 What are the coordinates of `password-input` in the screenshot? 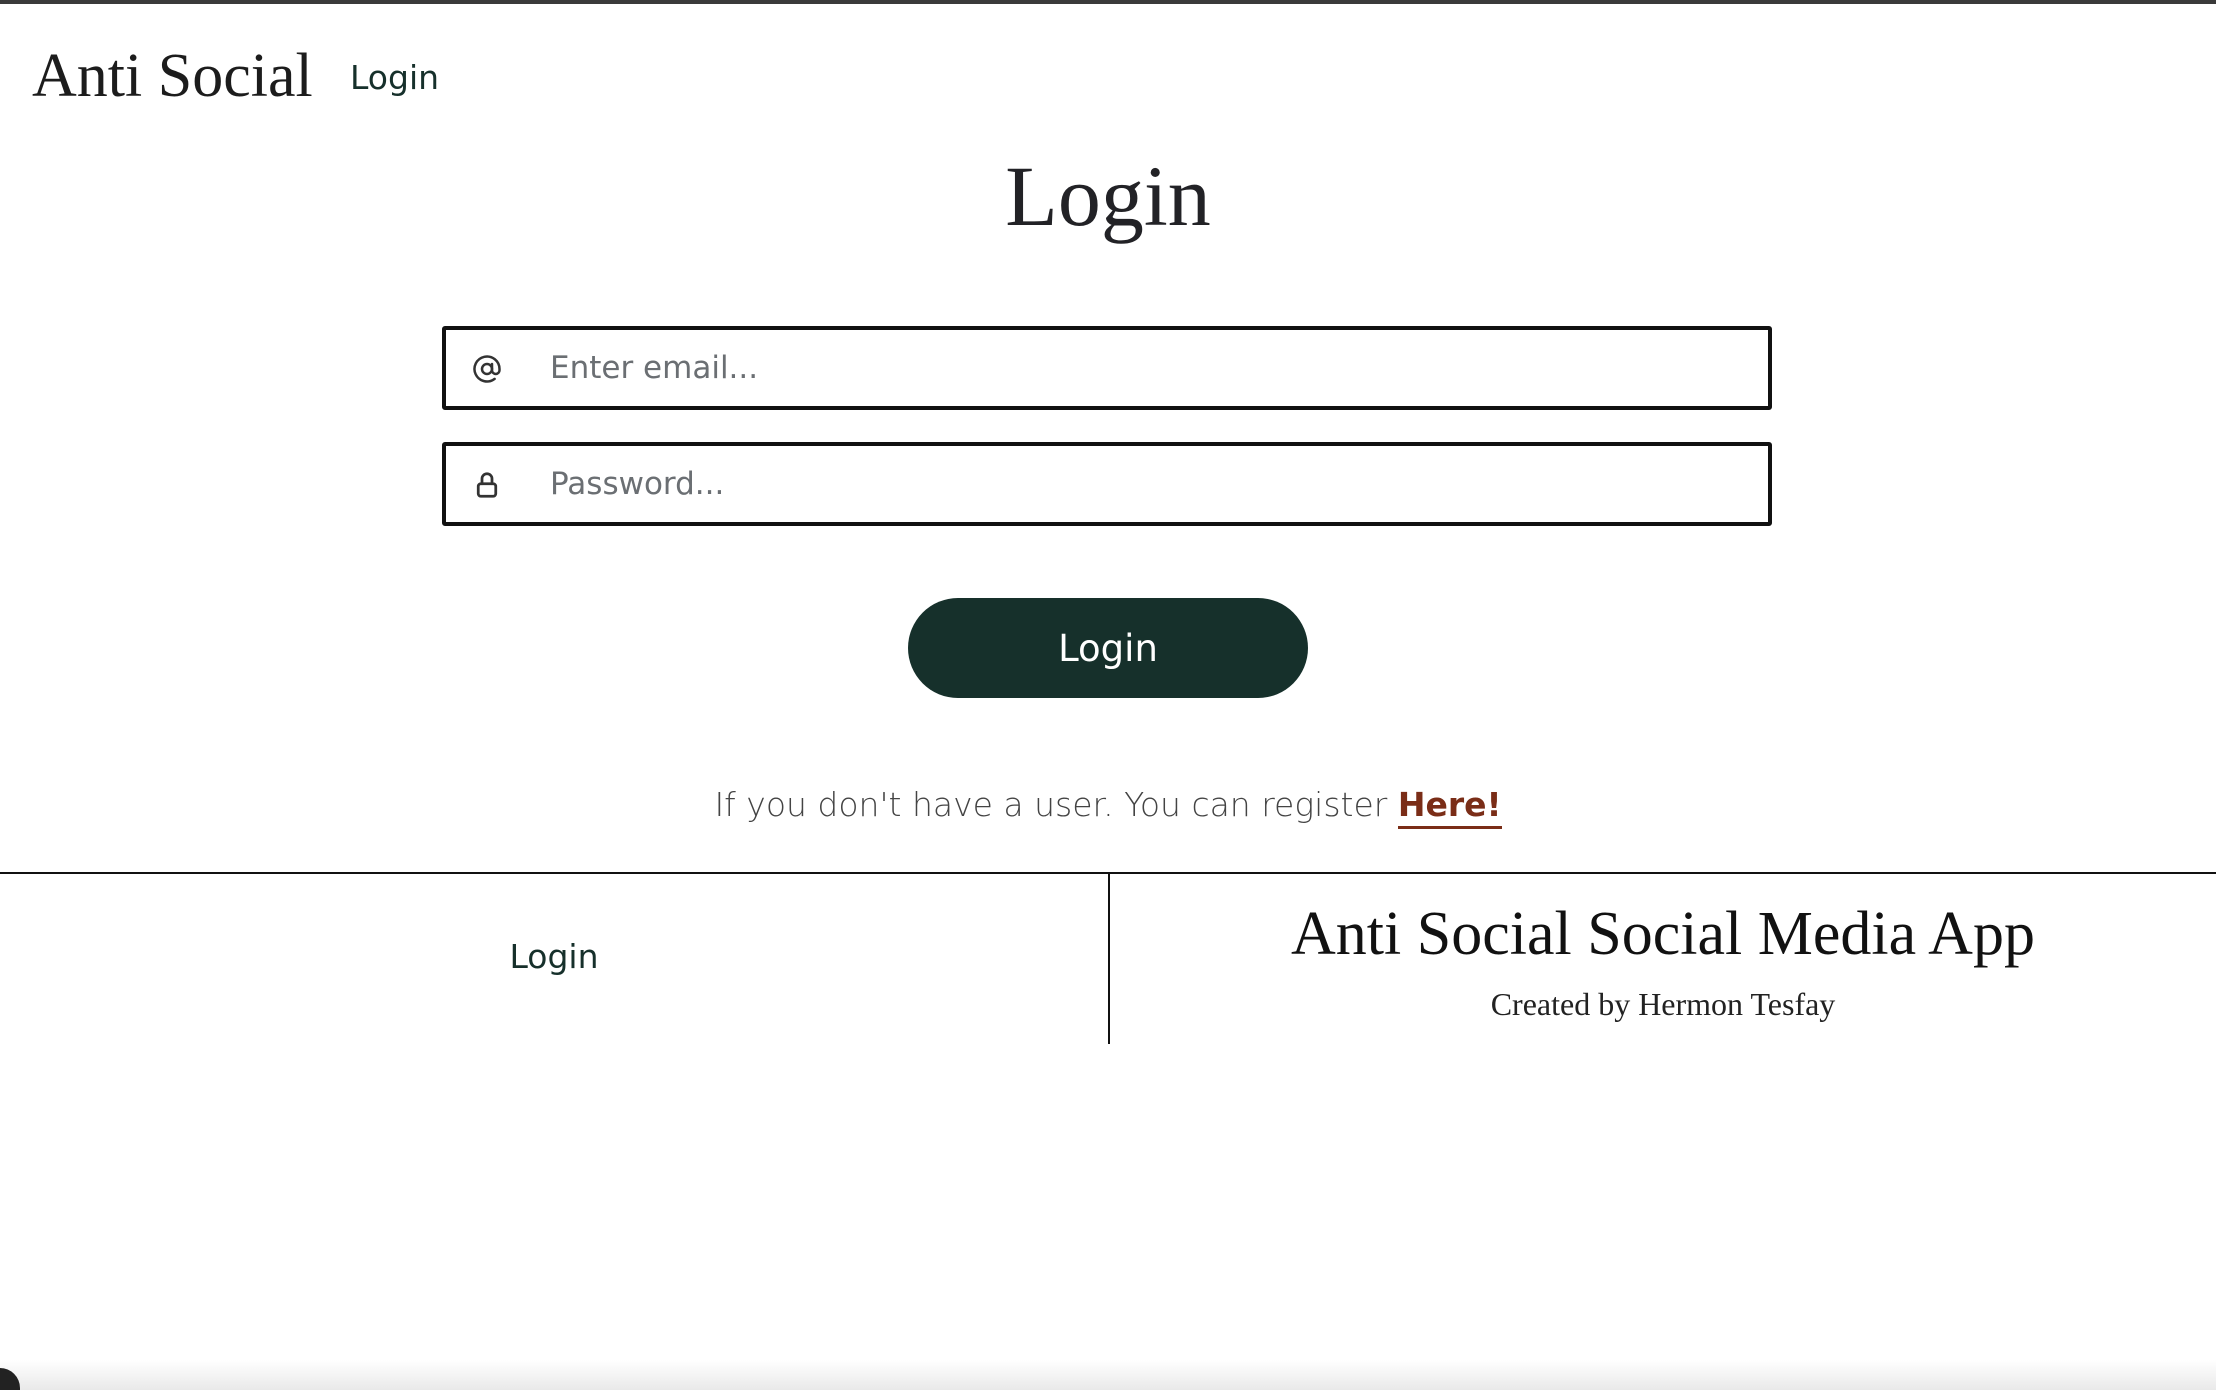 It's located at (1150, 484).